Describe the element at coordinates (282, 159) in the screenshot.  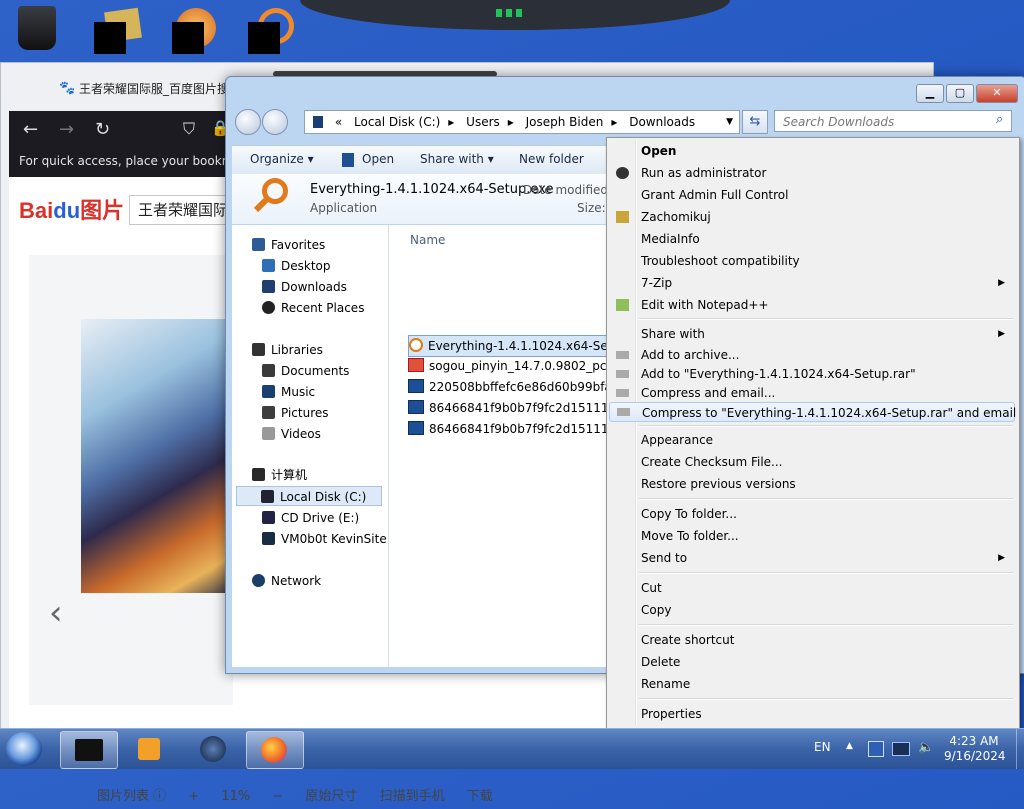
I see `organize-button: Organize ▾` at that location.